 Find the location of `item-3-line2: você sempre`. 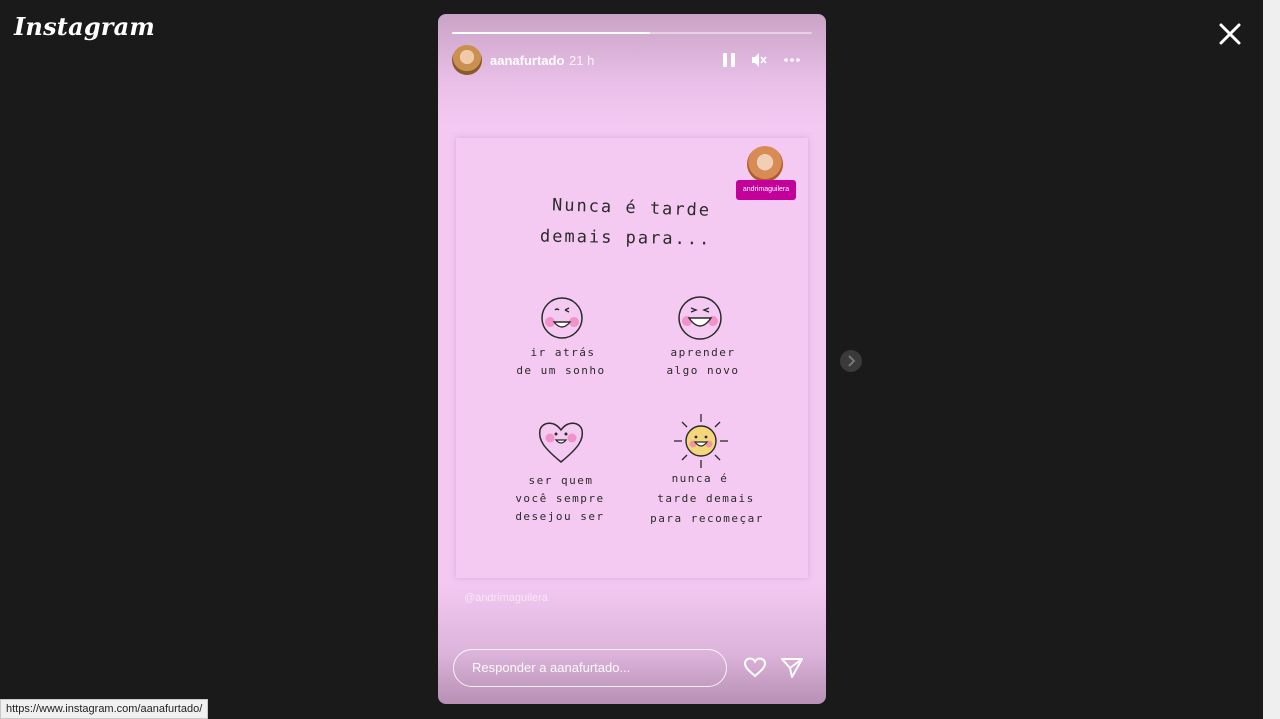

item-3-line2: você sempre is located at coordinates (560, 498).